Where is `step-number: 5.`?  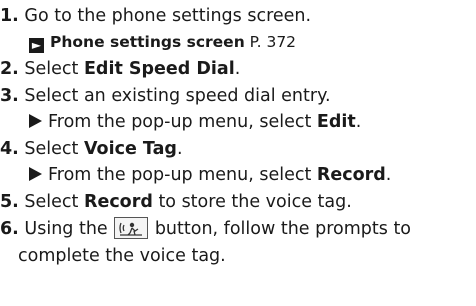 step-number: 5. is located at coordinates (9, 202).